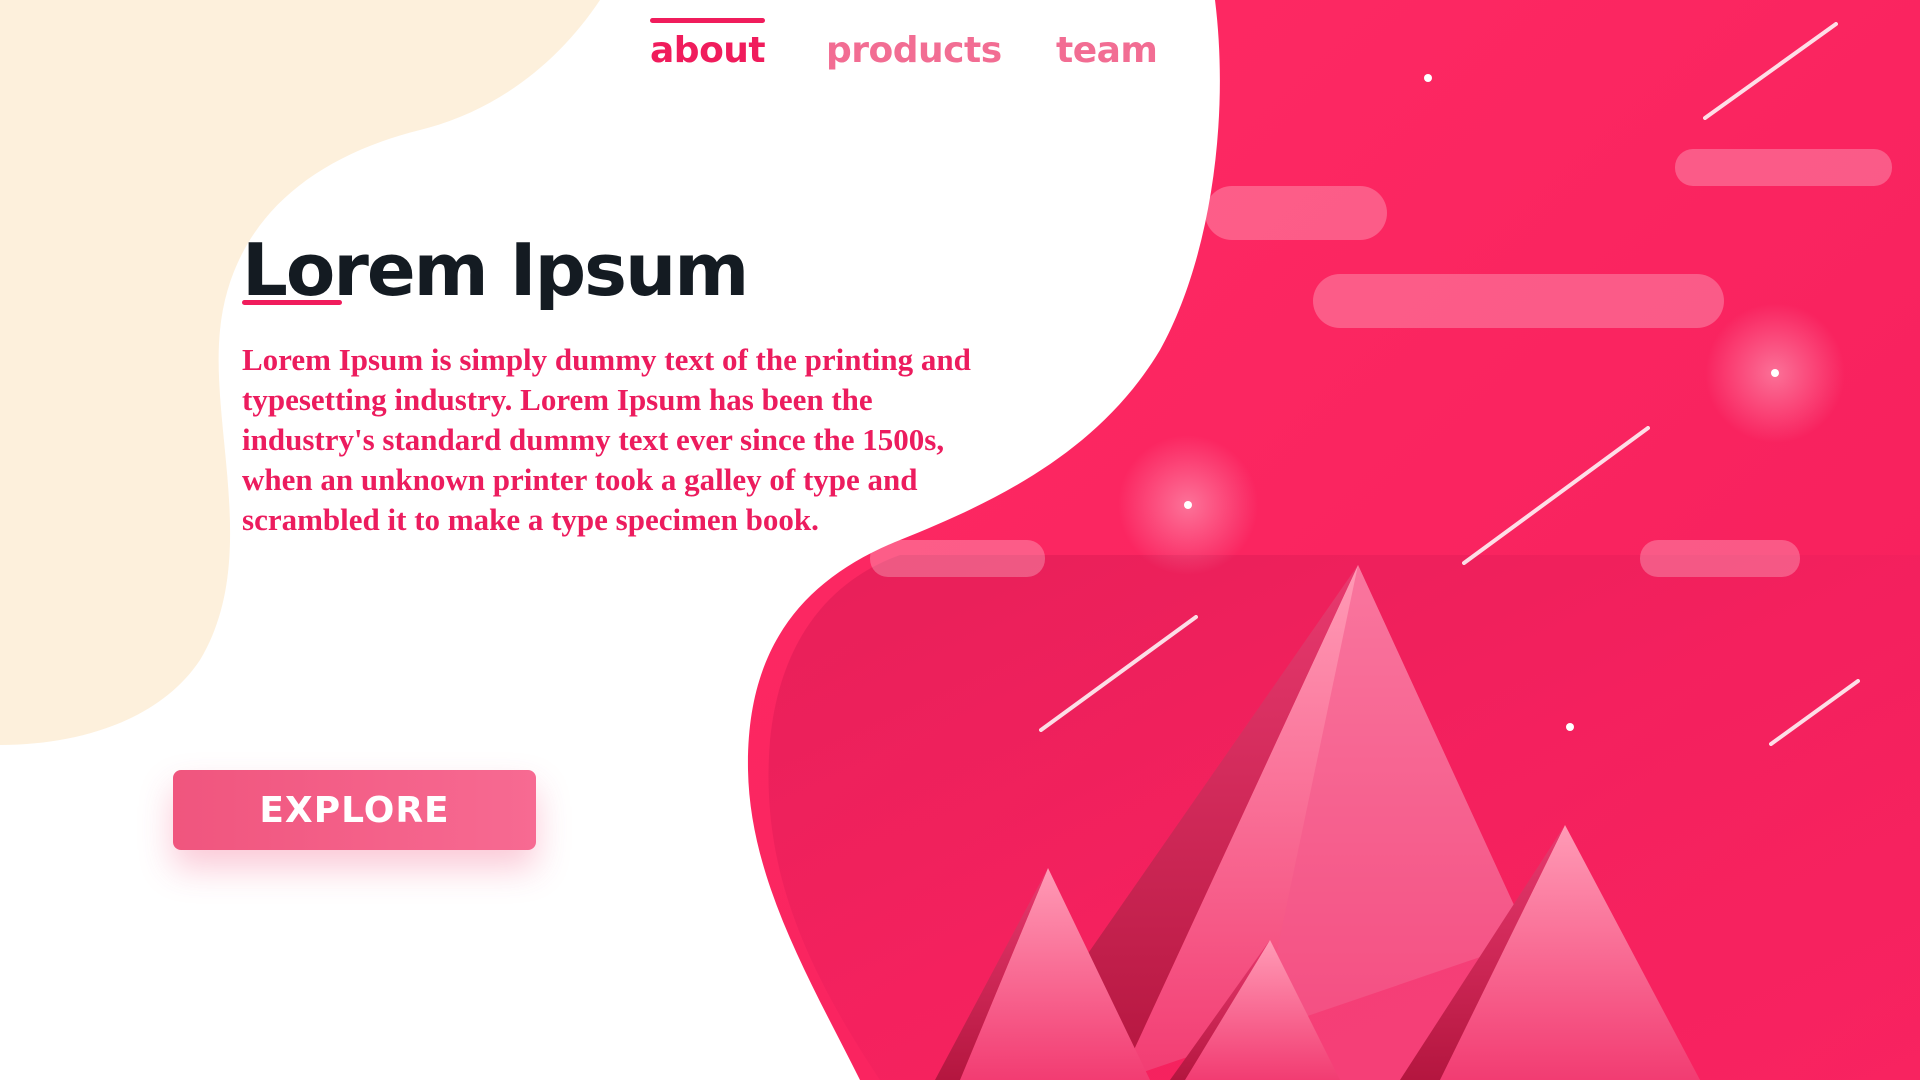 This screenshot has height=1080, width=1920. I want to click on top-nav: about products team, so click(960, 50).